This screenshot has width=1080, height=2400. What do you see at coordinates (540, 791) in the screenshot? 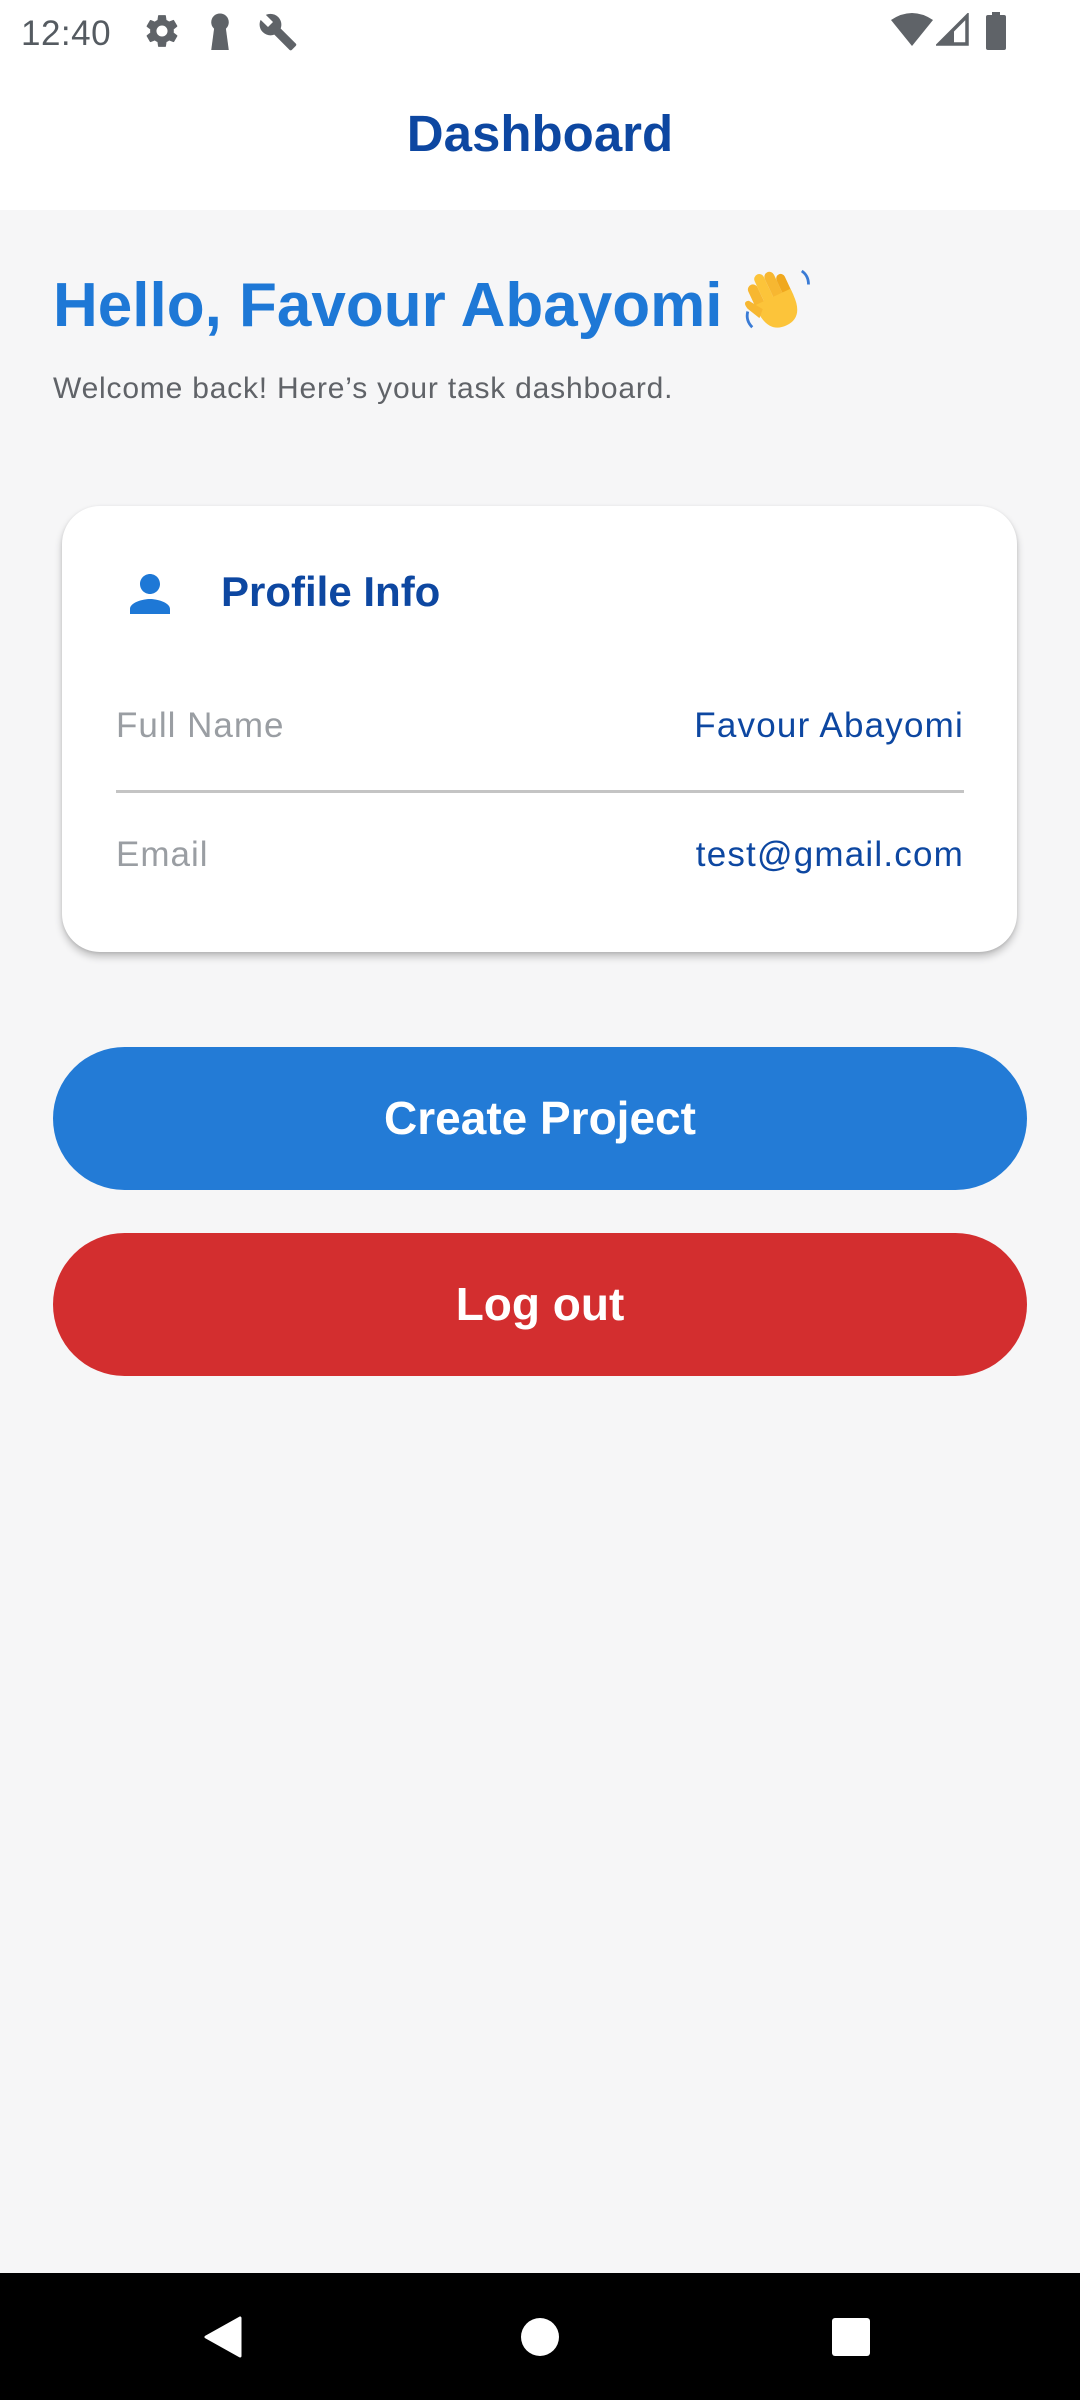
I see `divider` at bounding box center [540, 791].